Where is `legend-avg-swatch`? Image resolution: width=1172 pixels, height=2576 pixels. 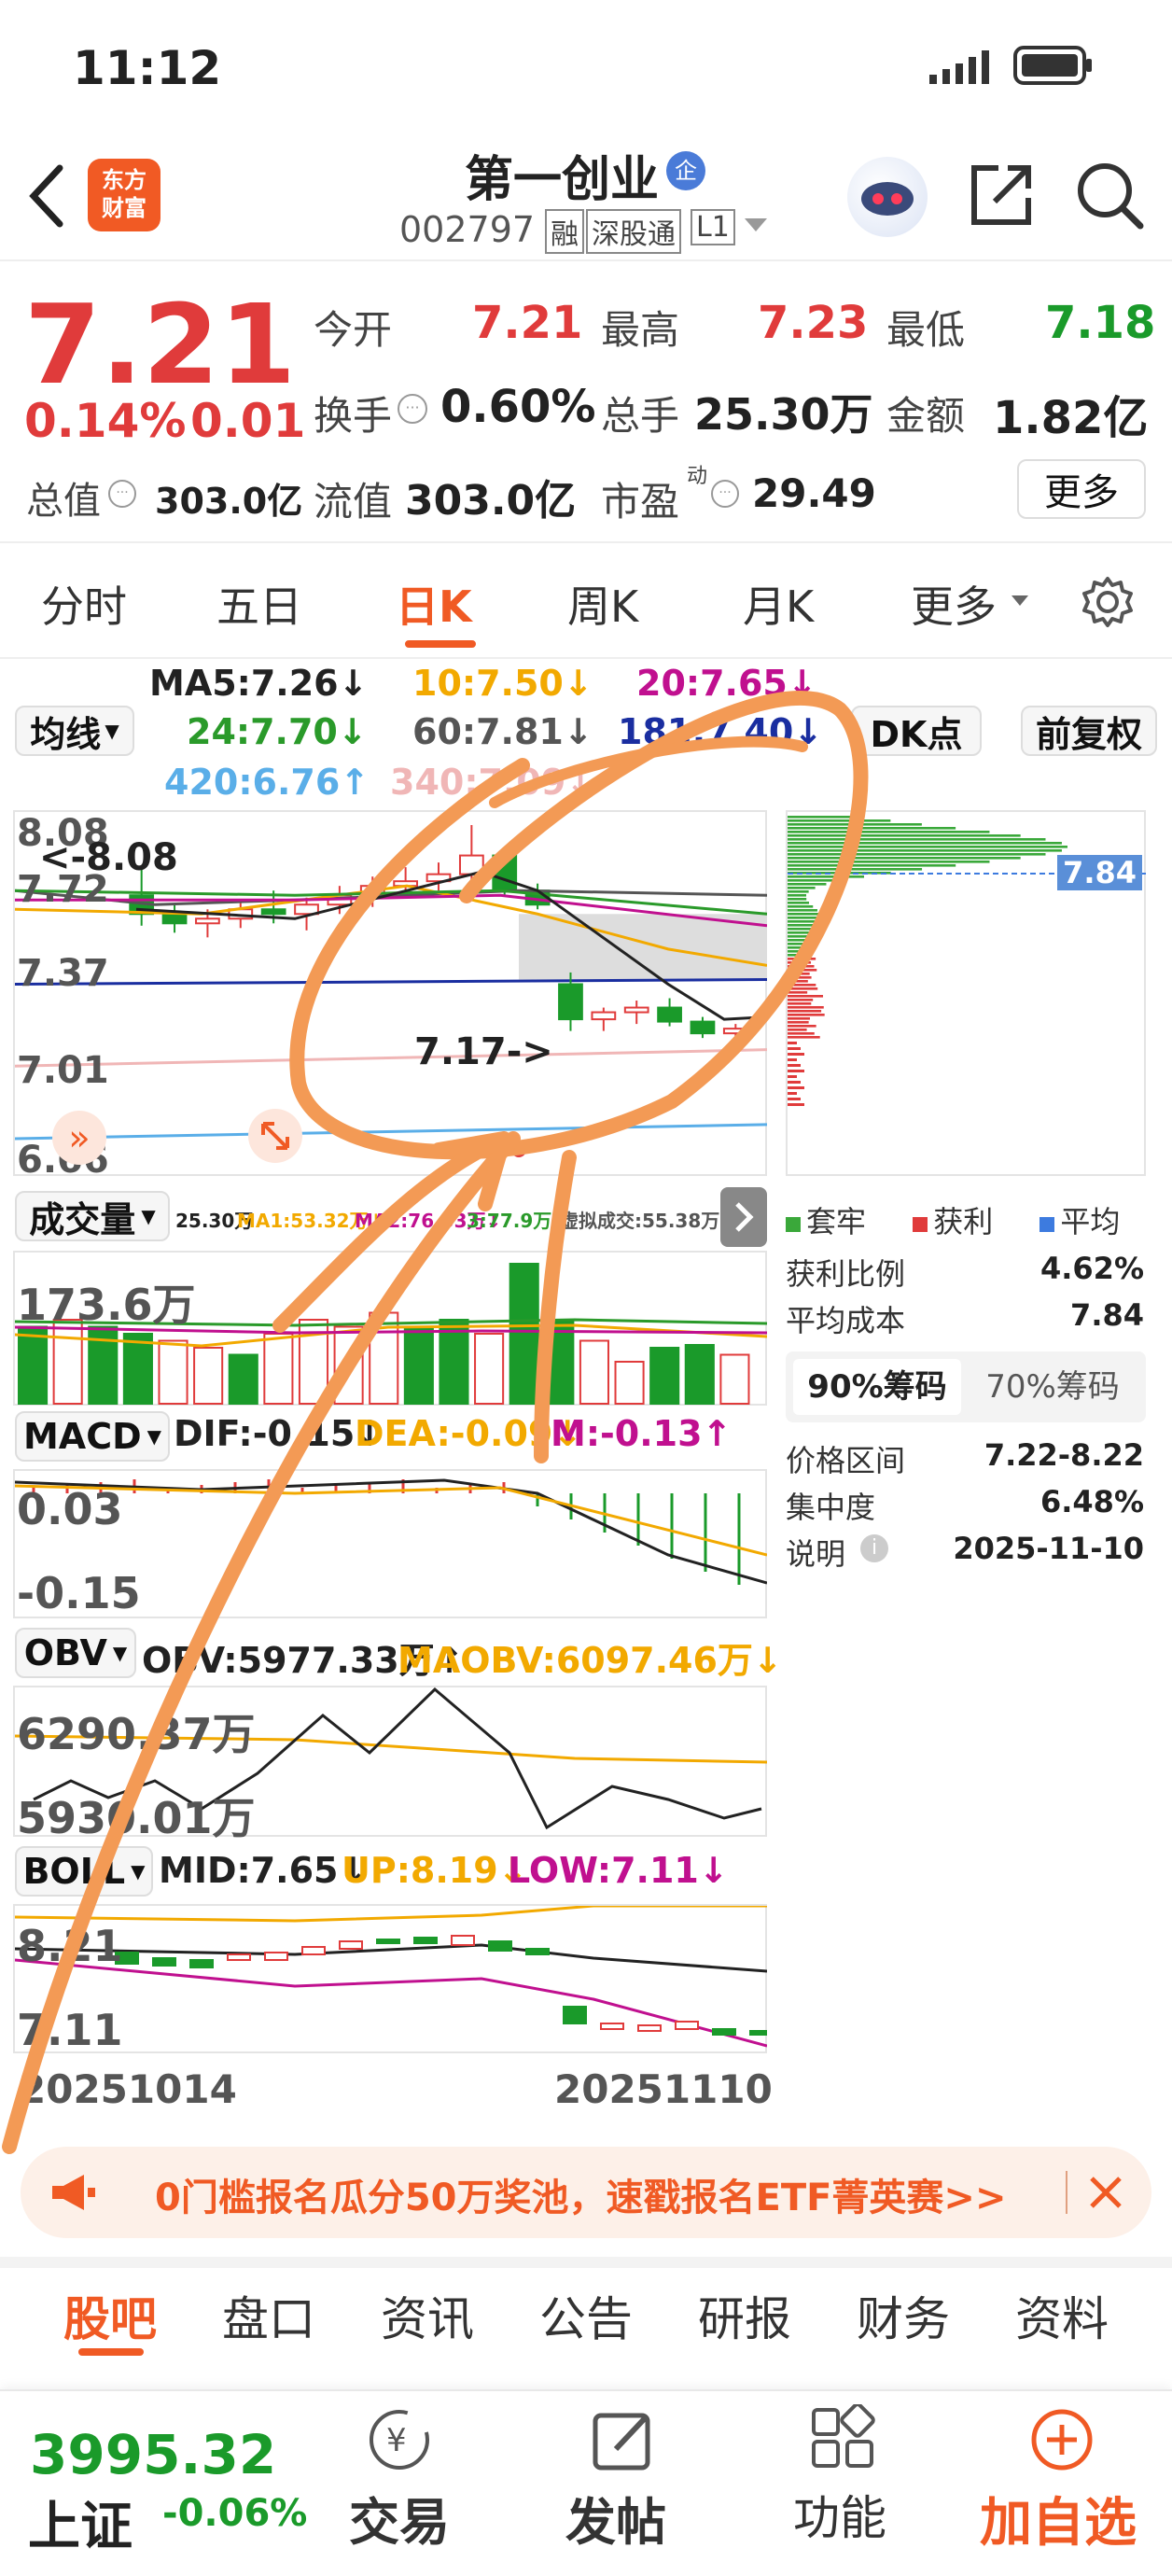 legend-avg-swatch is located at coordinates (1046, 1224).